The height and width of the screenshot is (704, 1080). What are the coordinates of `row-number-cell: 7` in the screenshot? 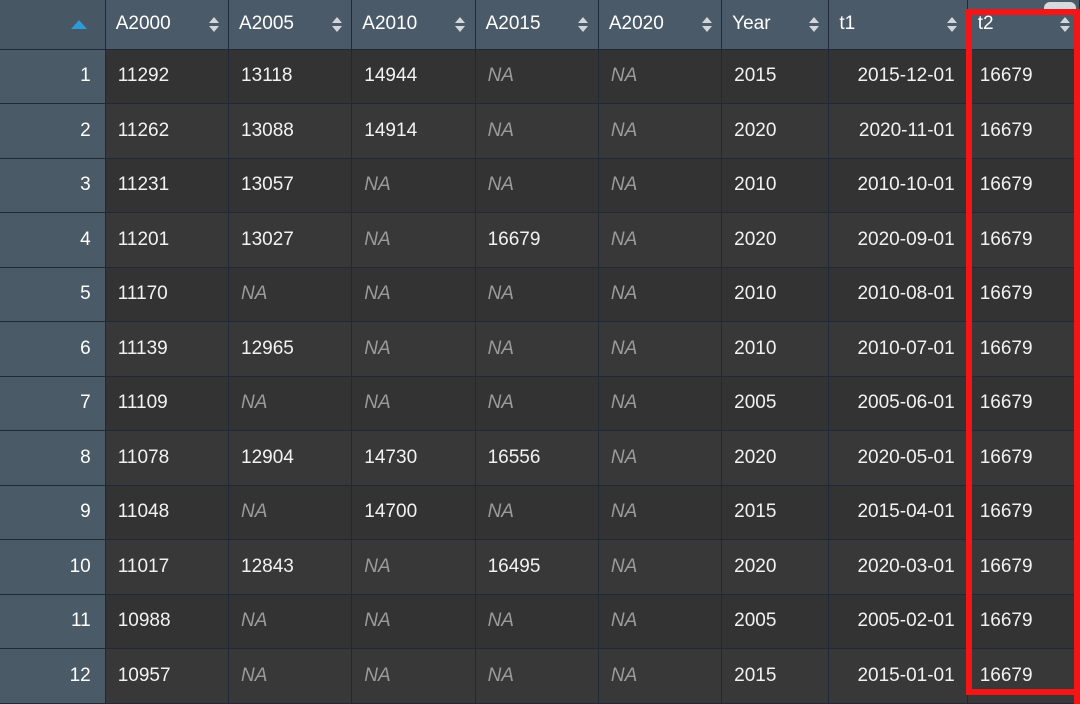 It's located at (53, 403).